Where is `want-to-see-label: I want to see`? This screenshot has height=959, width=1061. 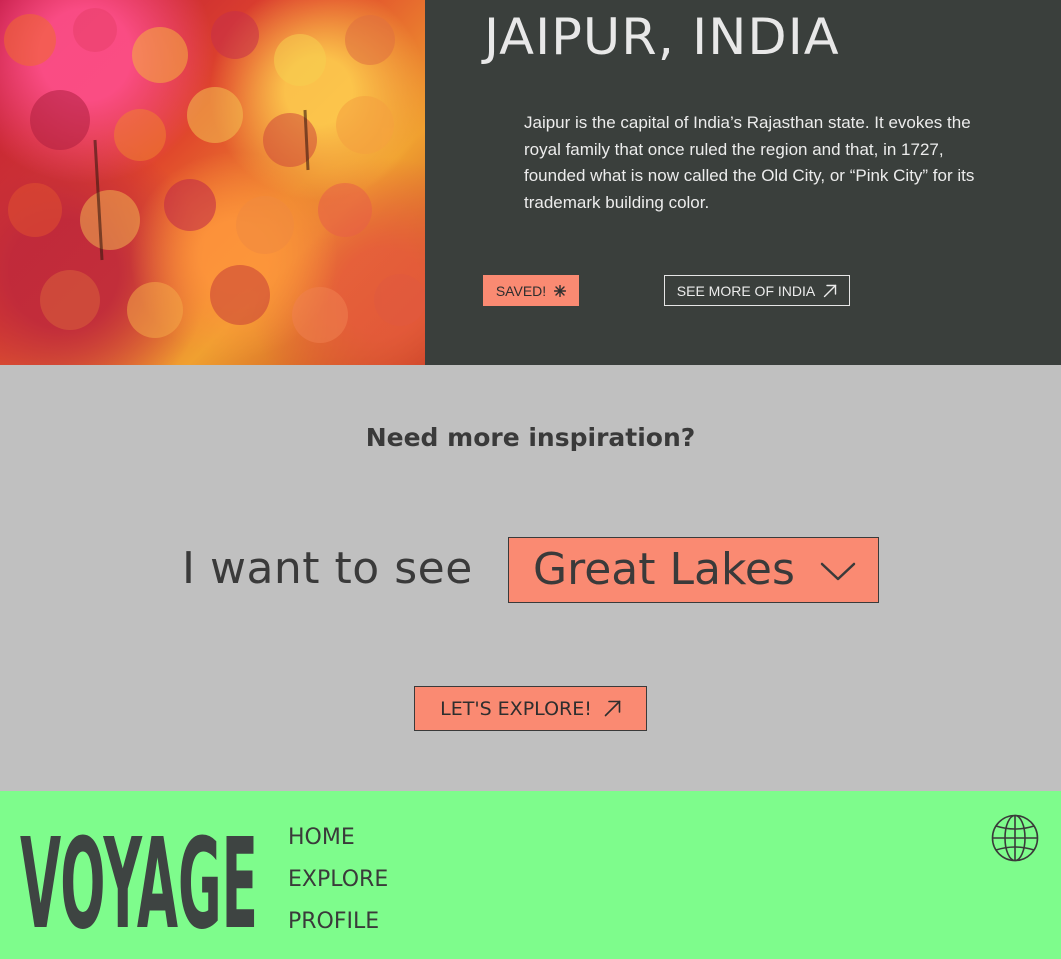 want-to-see-label: I want to see is located at coordinates (327, 568).